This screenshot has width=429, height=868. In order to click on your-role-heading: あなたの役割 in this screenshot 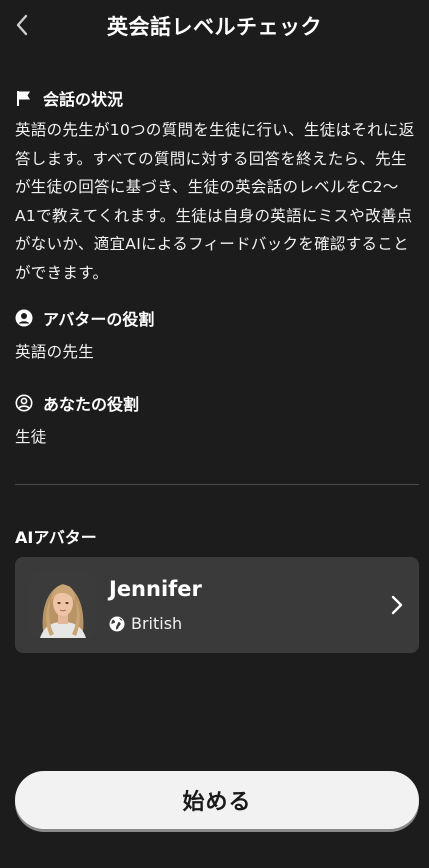, I will do `click(77, 403)`.